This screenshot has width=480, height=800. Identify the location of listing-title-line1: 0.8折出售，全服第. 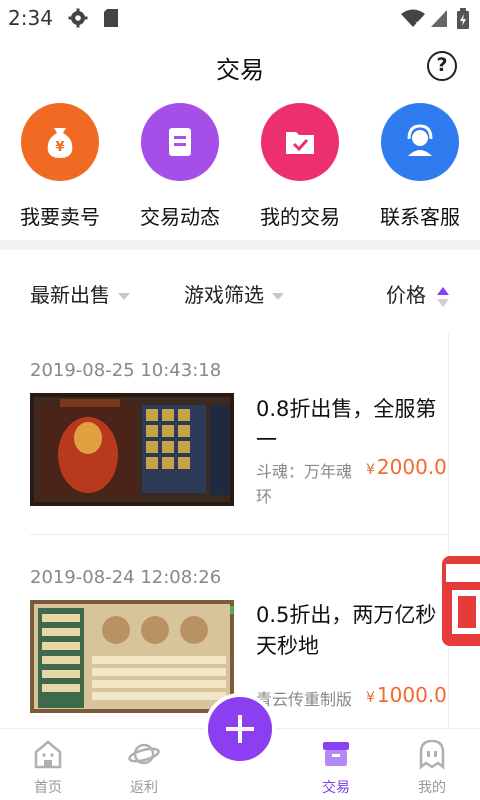
(346, 409).